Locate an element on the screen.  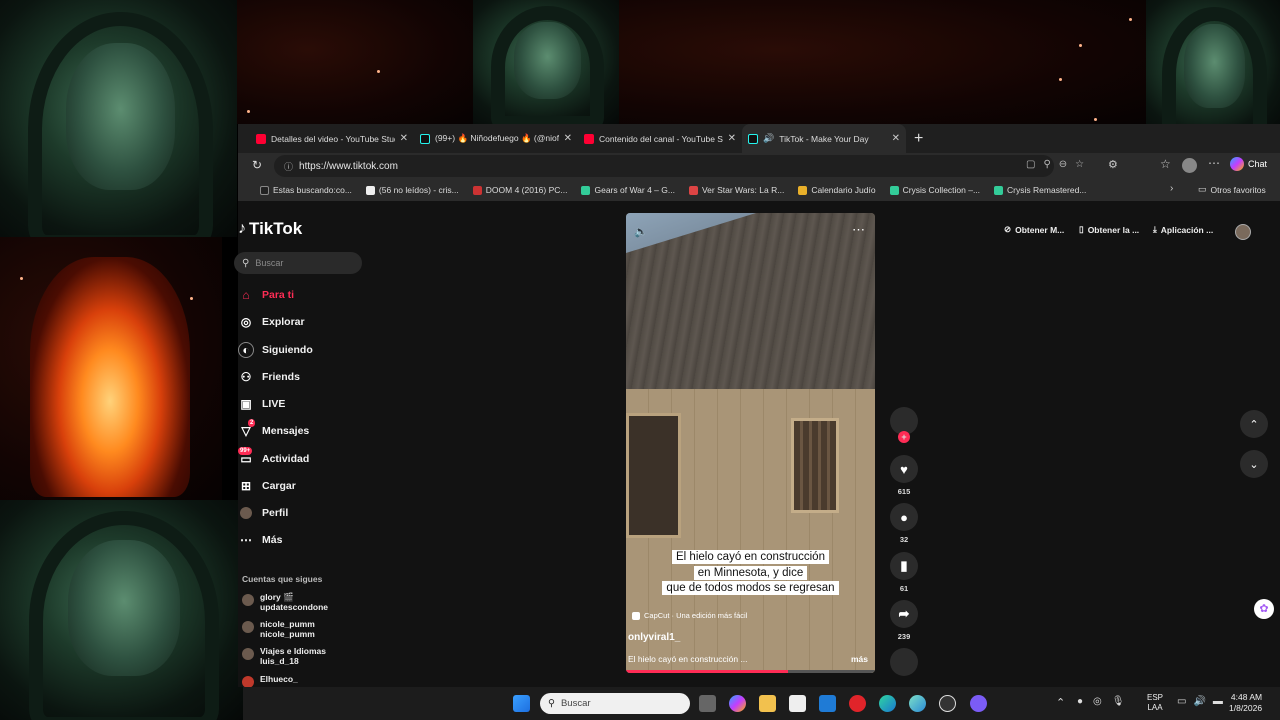
nav-item-actividad: ▭ 99+ Actividad is located at coordinates (273, 457).